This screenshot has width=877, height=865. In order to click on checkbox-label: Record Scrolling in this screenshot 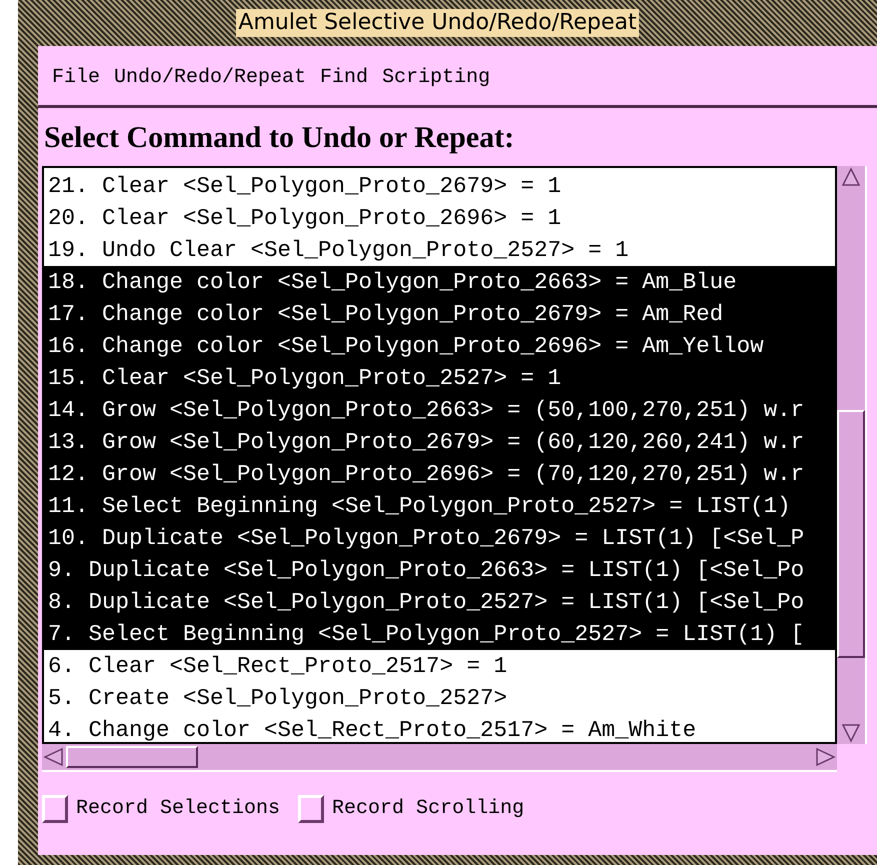, I will do `click(428, 809)`.